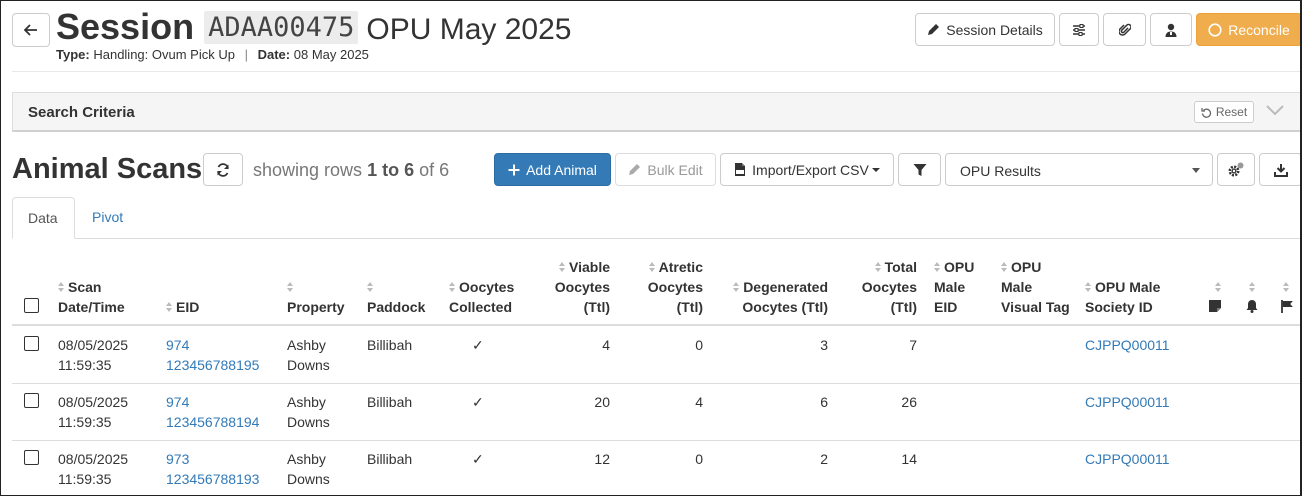 The width and height of the screenshot is (1302, 496). Describe the element at coordinates (900, 267) in the screenshot. I see `col-label: Total` at that location.